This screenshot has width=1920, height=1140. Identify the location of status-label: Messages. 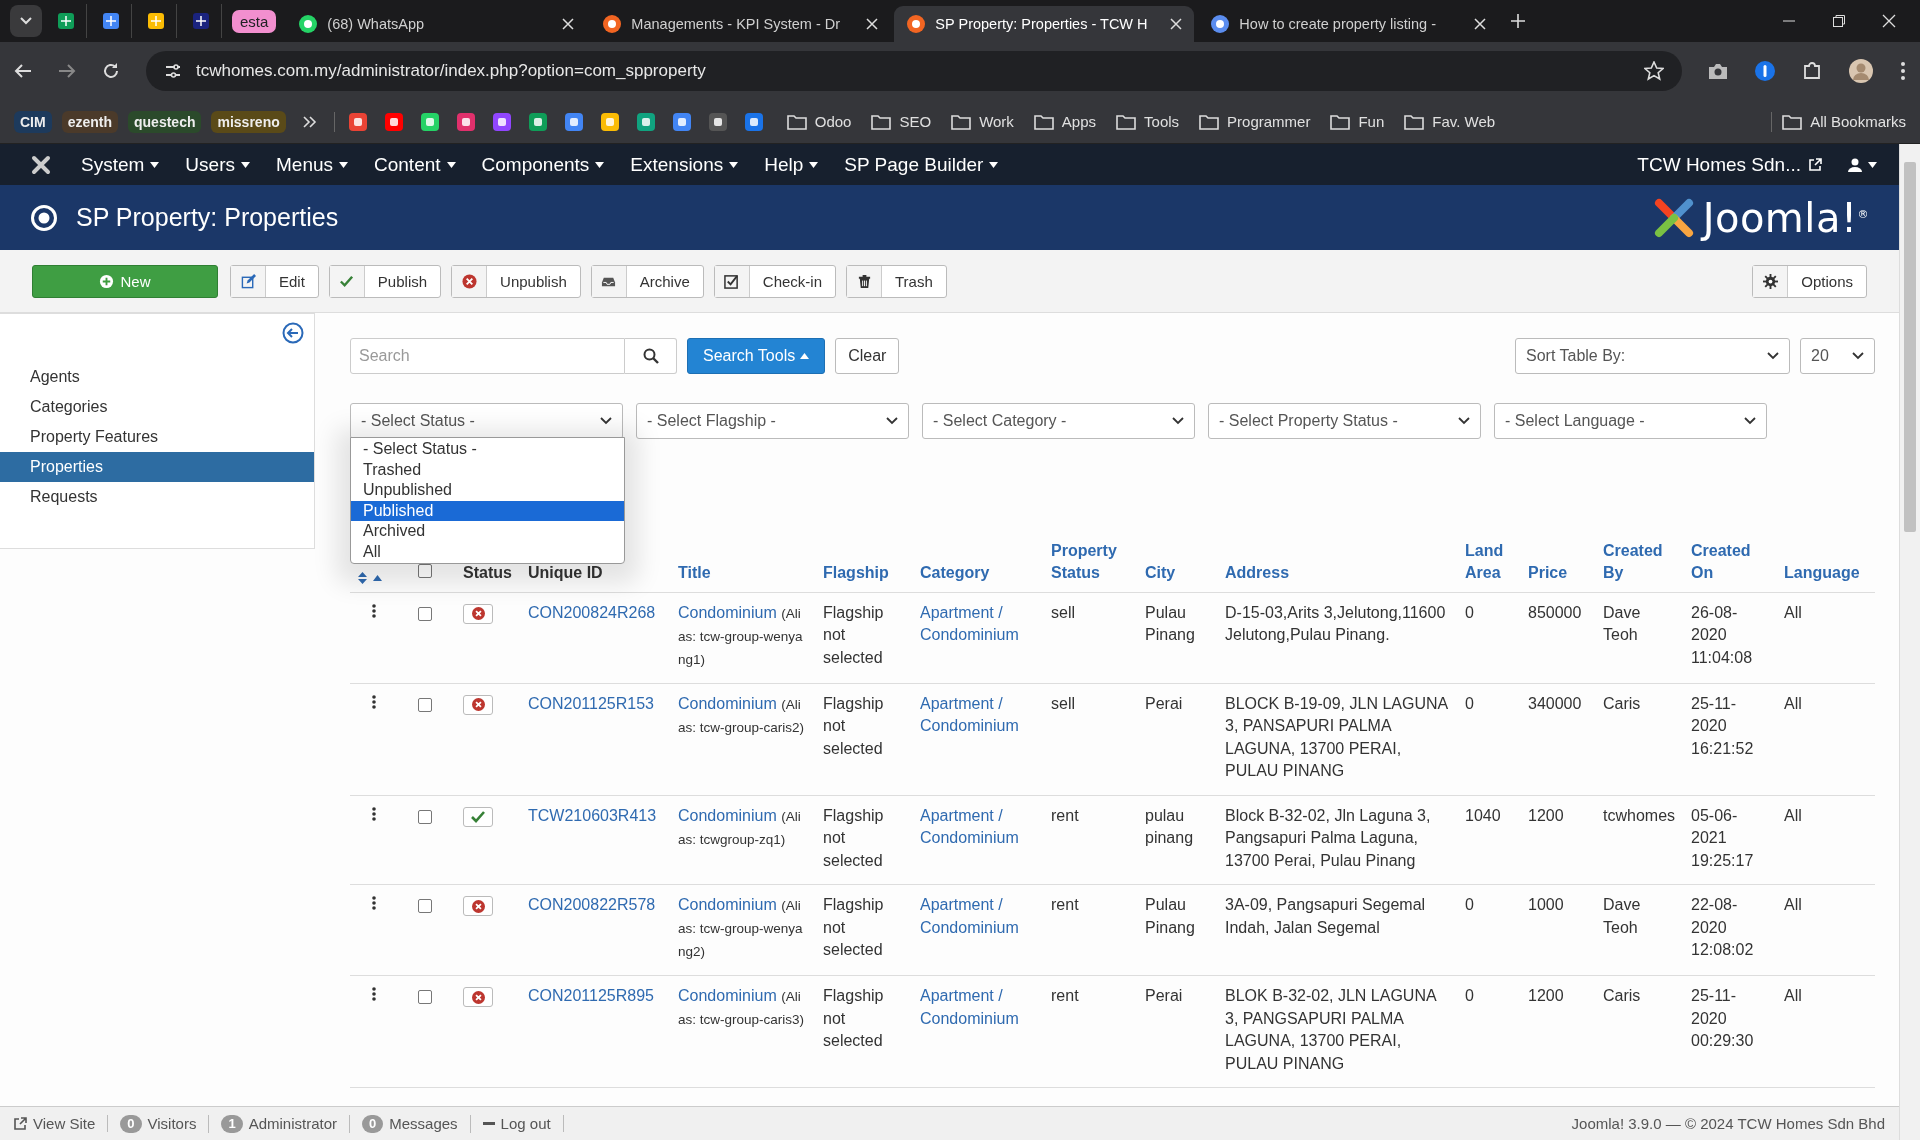
(423, 1123).